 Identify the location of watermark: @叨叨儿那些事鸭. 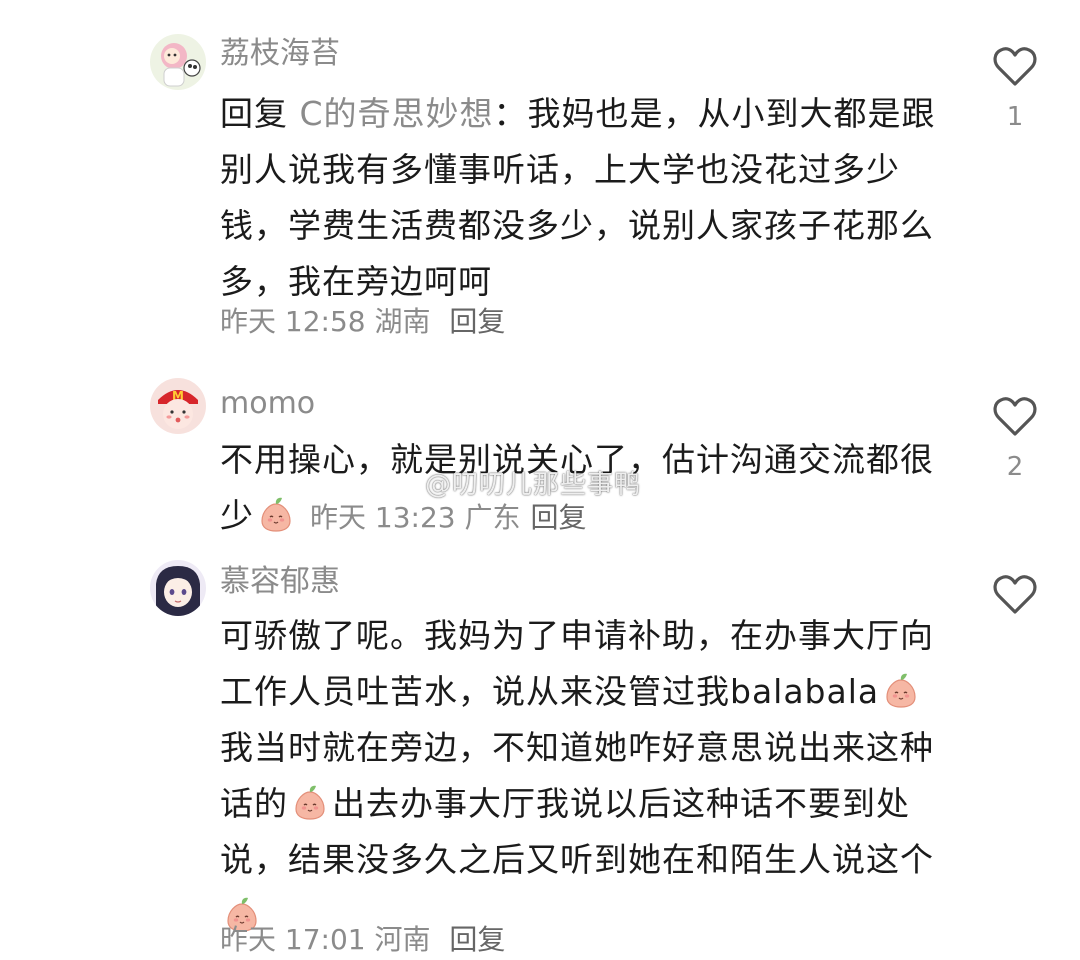
(533, 485).